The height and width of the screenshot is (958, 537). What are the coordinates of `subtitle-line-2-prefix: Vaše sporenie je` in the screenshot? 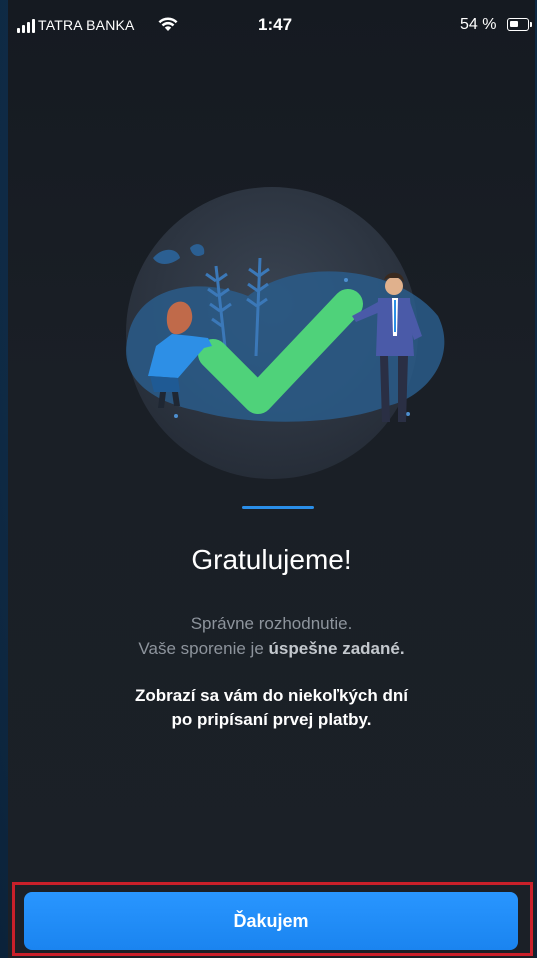 It's located at (203, 648).